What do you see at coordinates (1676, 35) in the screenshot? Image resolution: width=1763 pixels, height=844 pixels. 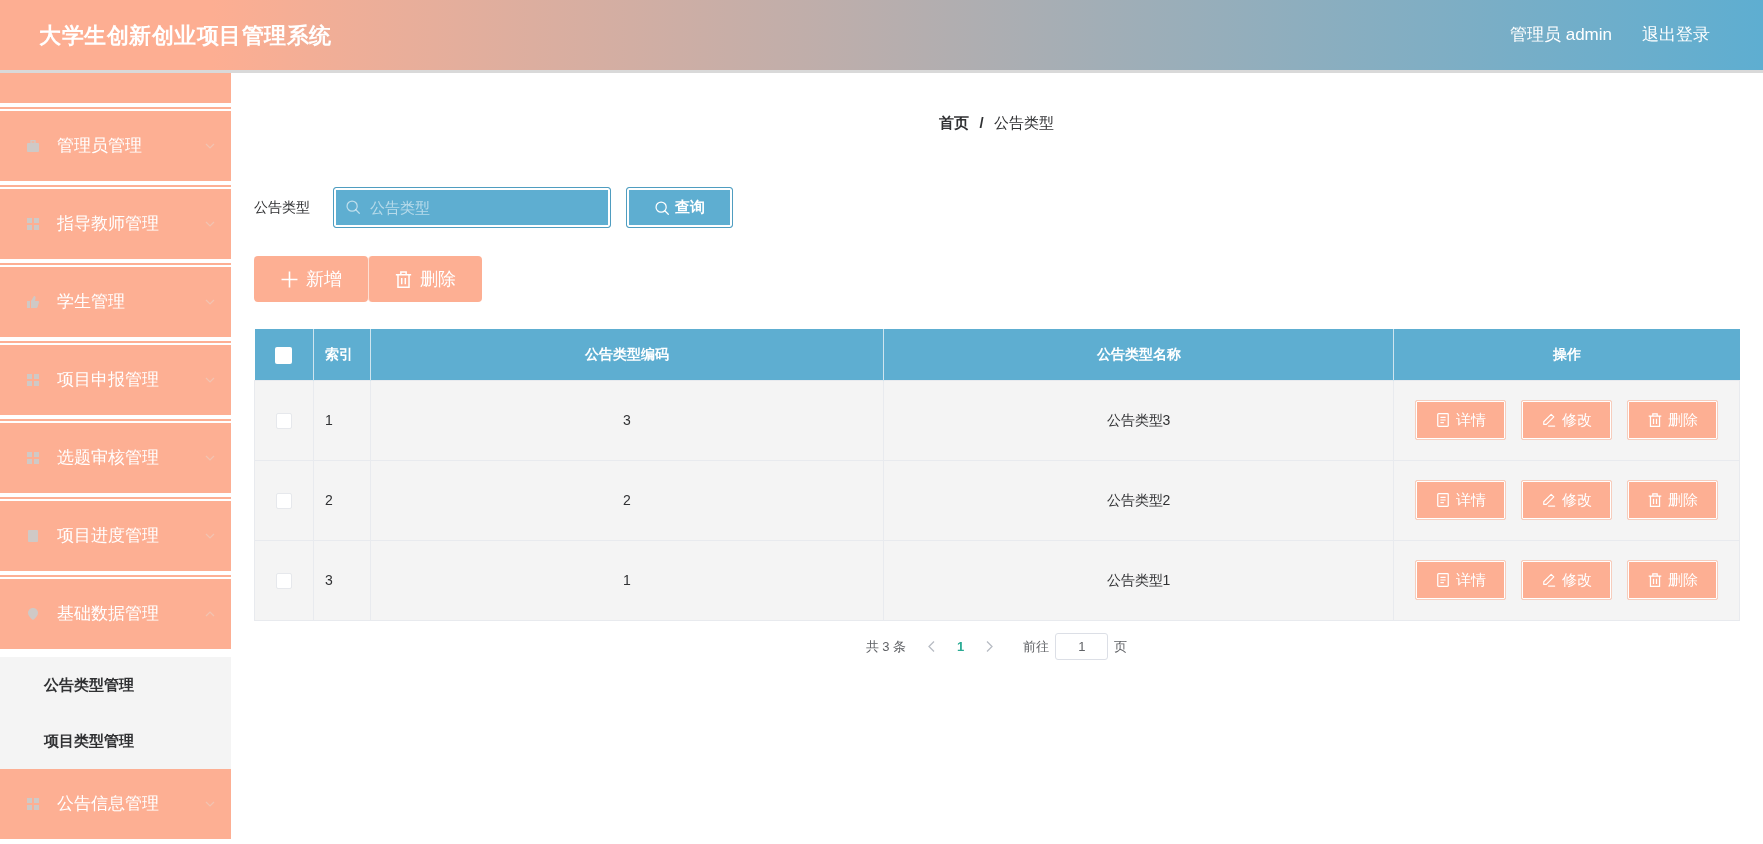 I see `logout-link: 退出登录` at bounding box center [1676, 35].